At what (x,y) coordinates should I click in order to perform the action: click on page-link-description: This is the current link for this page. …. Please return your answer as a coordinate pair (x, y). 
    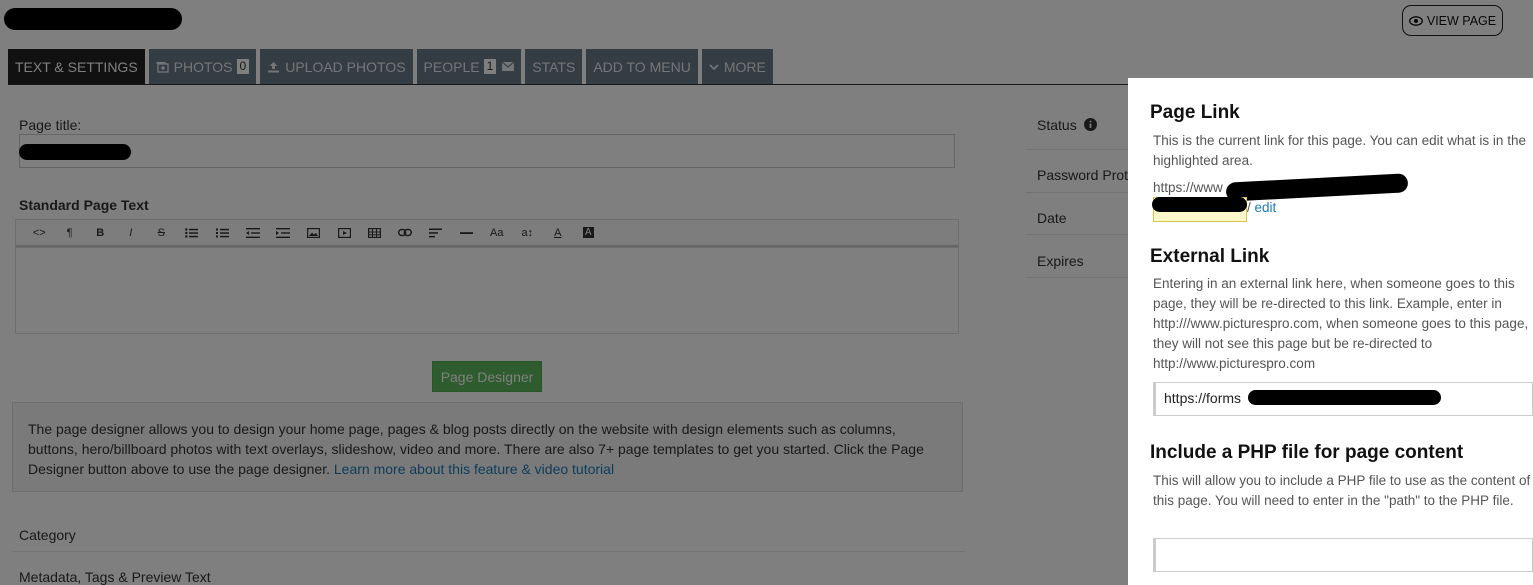
    Looking at the image, I should click on (1339, 150).